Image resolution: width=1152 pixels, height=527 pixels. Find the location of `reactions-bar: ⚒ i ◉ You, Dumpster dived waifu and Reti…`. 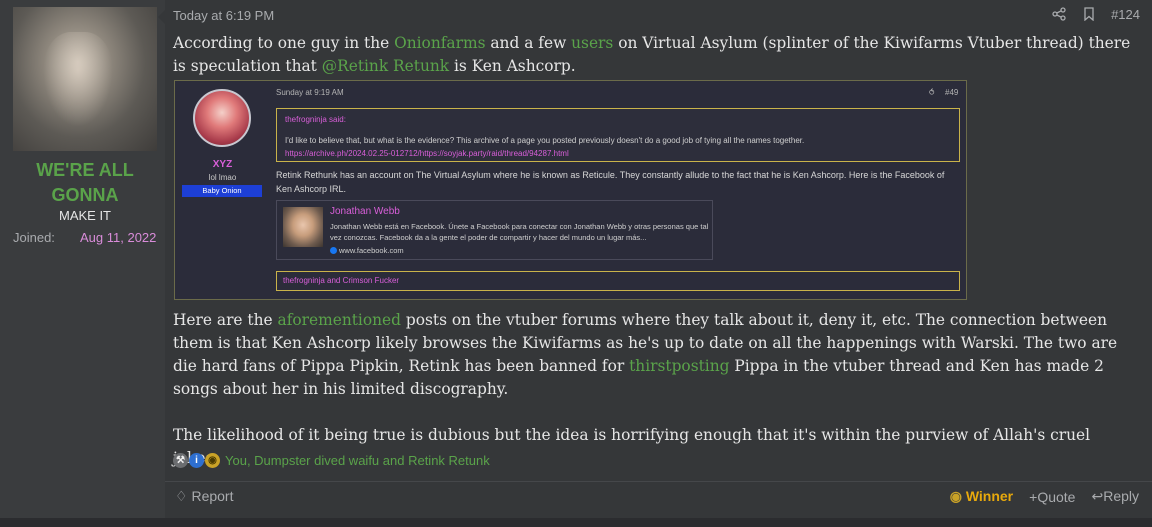

reactions-bar: ⚒ i ◉ You, Dumpster dived waifu and Reti… is located at coordinates (331, 460).